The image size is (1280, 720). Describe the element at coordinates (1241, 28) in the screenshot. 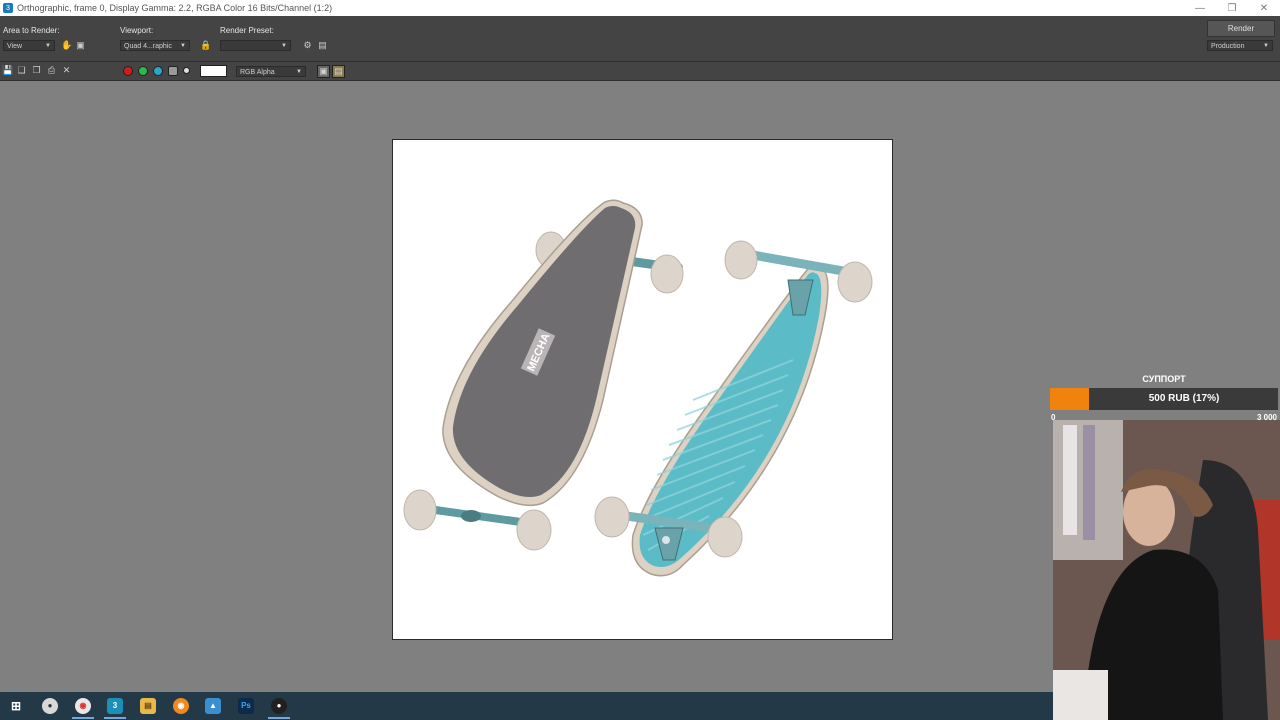

I see `render-button: Render` at that location.